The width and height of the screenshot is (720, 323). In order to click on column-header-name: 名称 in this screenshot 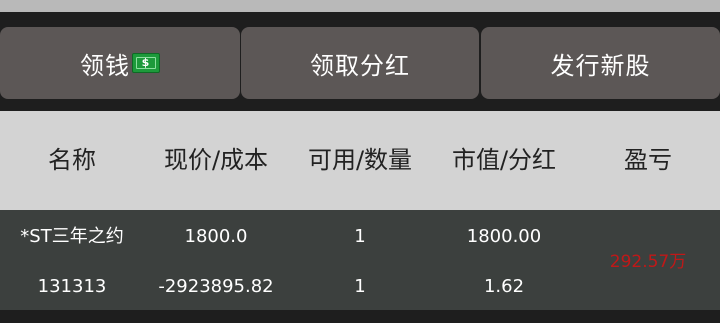, I will do `click(72, 160)`.